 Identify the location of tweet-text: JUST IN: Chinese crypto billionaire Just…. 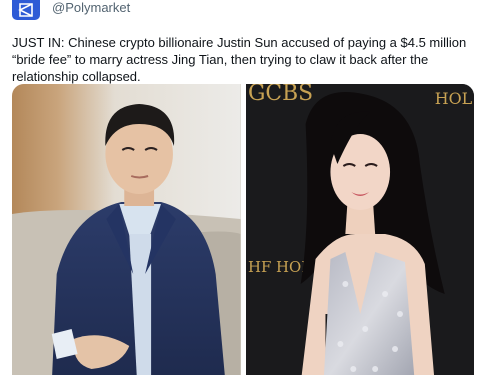
(239, 59).